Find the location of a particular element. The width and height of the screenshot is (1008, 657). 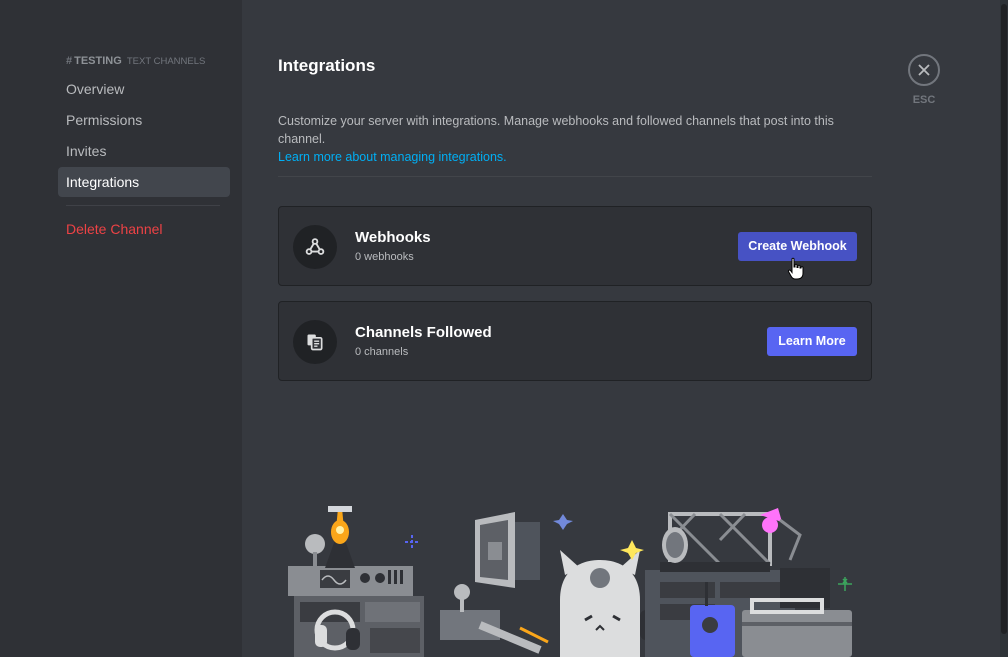

hash-icon: # is located at coordinates (69, 61).